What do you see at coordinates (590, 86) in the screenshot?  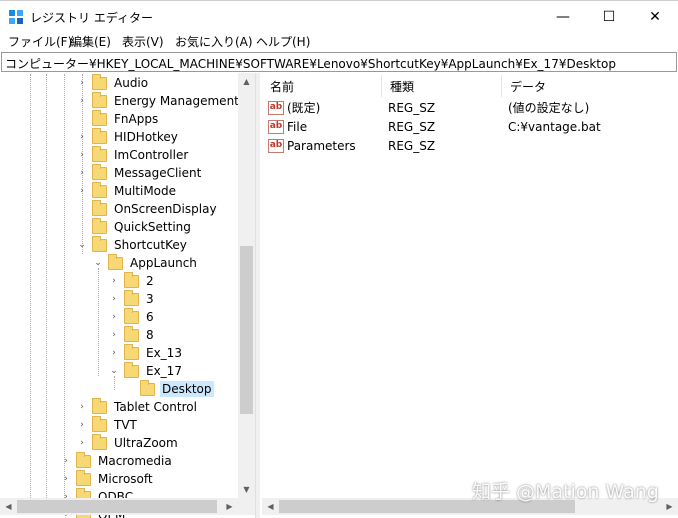 I see `column-header-data: データ` at bounding box center [590, 86].